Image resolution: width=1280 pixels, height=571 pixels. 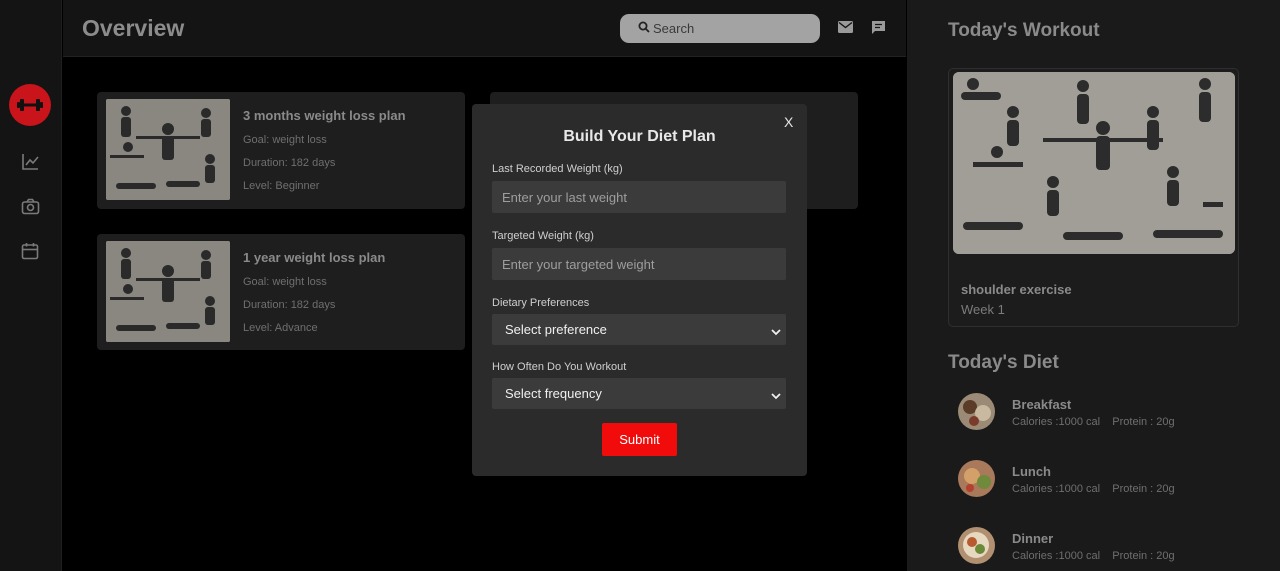 I want to click on diet-item: Dinner Calories :1000 cal Protein : 20g, so click(x=1108, y=547).